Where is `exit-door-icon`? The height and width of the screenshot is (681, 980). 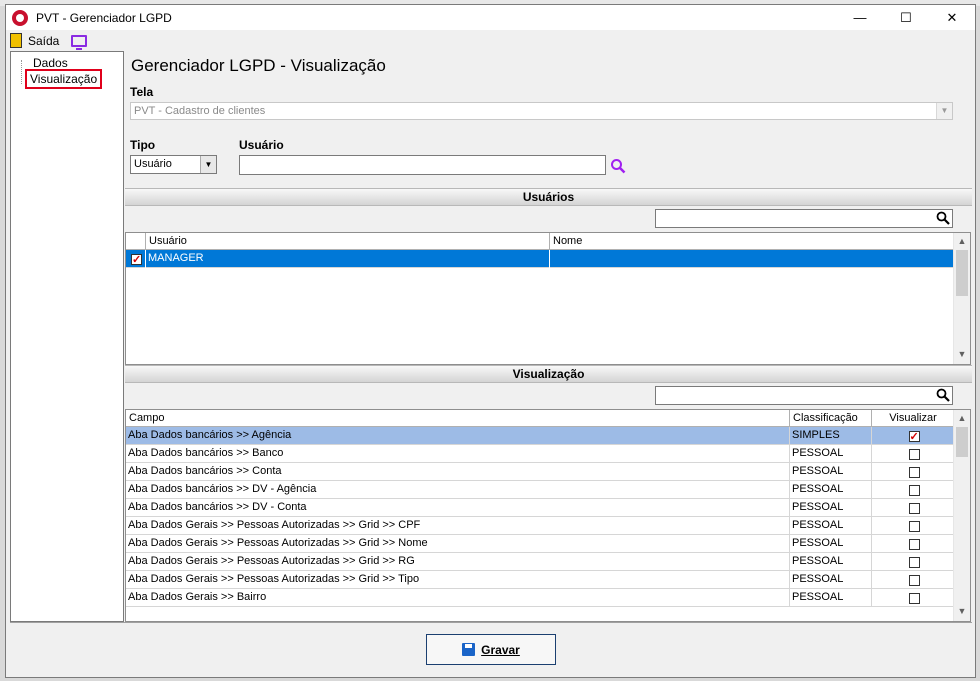
exit-door-icon is located at coordinates (16, 40).